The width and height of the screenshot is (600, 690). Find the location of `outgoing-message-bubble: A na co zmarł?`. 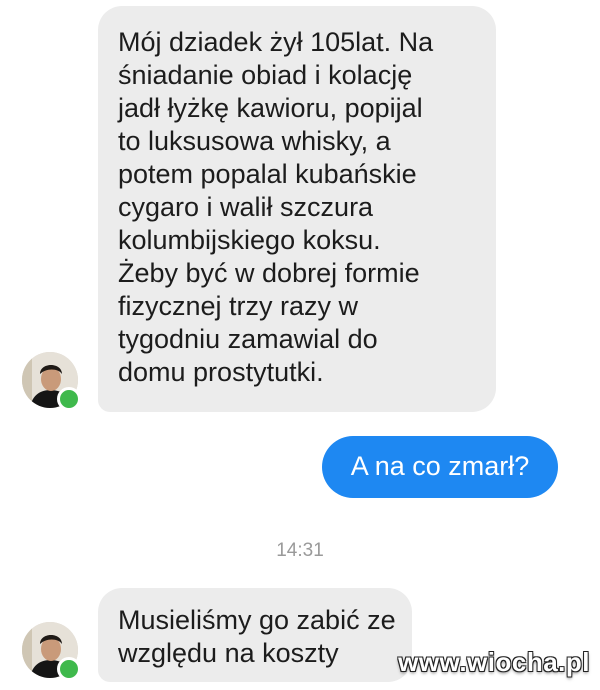

outgoing-message-bubble: A na co zmarł? is located at coordinates (440, 467).